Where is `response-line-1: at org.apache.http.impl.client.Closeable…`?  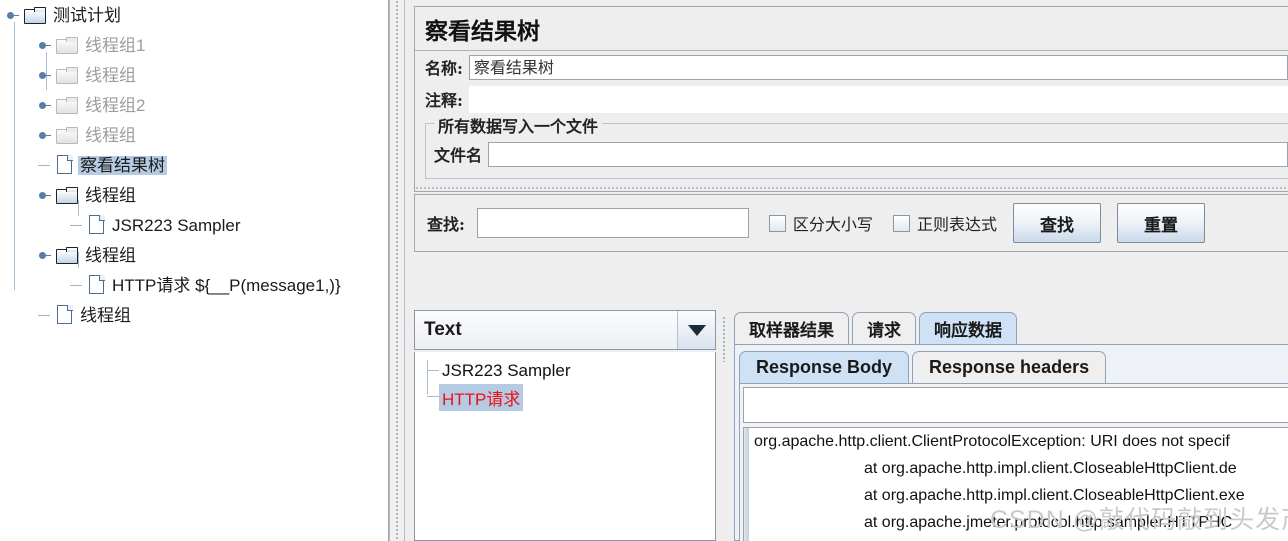
response-line-1: at org.apache.http.impl.client.Closeable… is located at coordinates (1050, 468).